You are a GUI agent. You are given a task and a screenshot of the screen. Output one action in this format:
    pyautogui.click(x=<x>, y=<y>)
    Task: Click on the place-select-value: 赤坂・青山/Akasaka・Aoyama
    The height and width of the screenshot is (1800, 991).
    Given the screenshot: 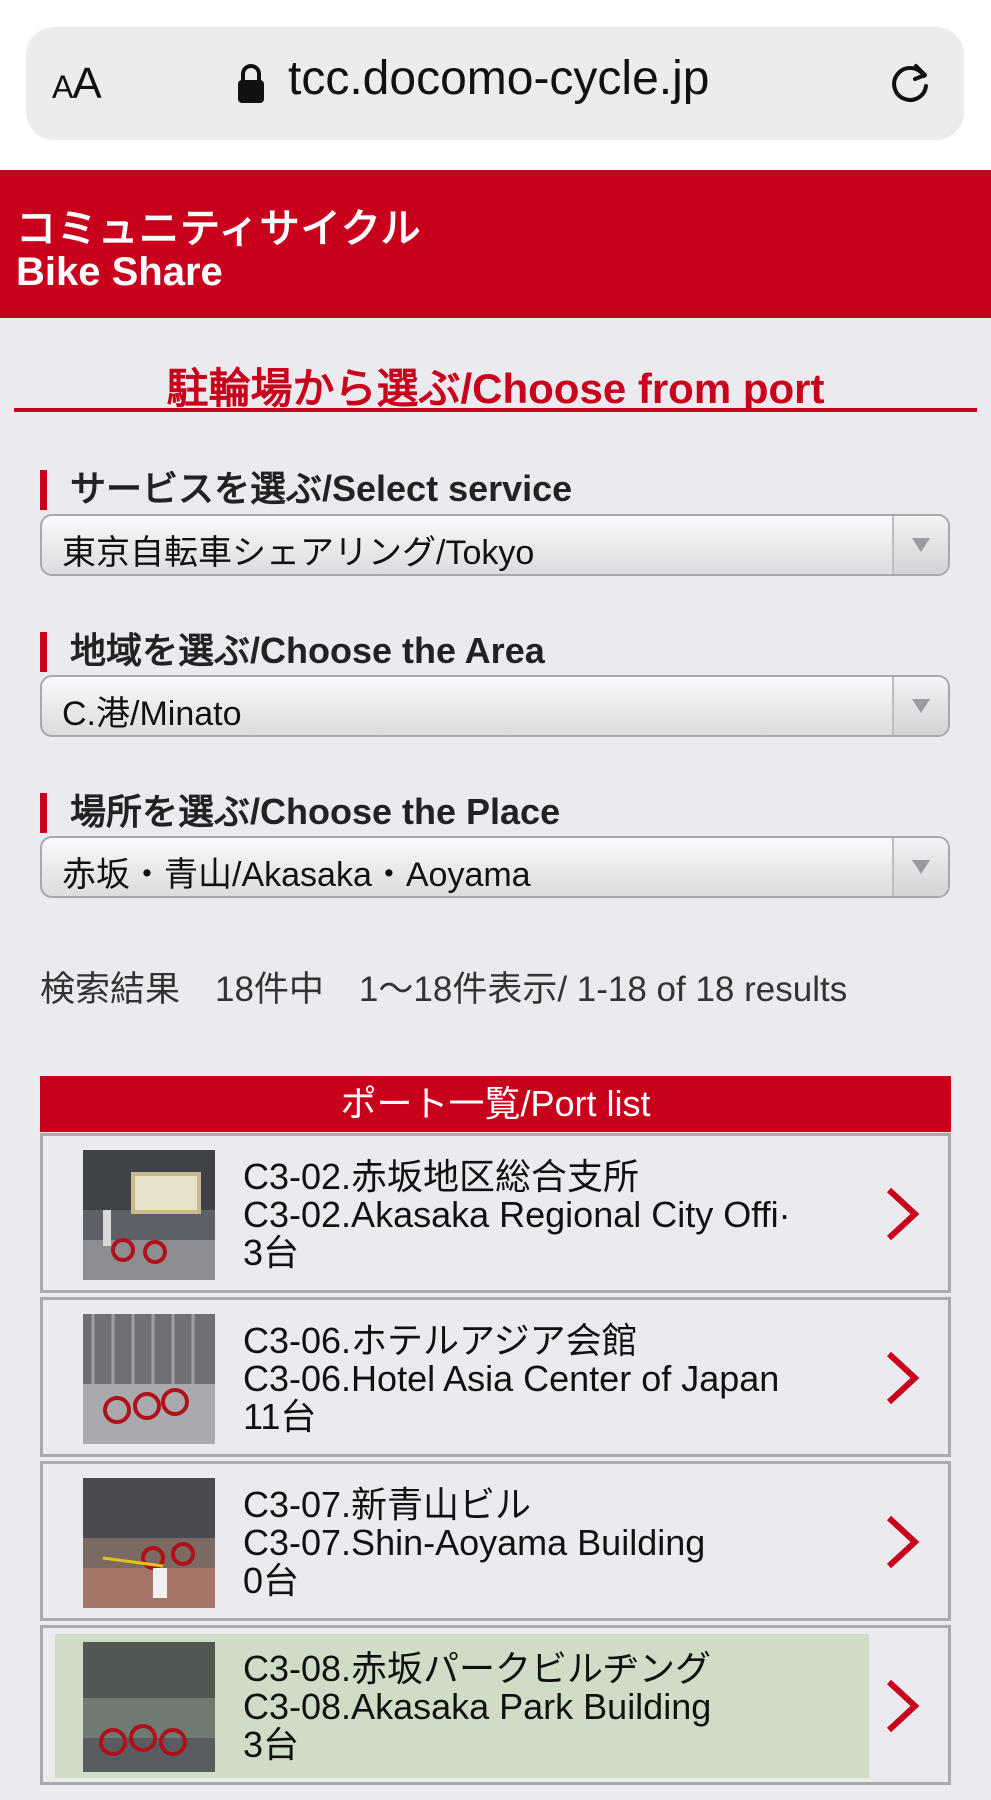 What is the action you would take?
    pyautogui.click(x=296, y=875)
    